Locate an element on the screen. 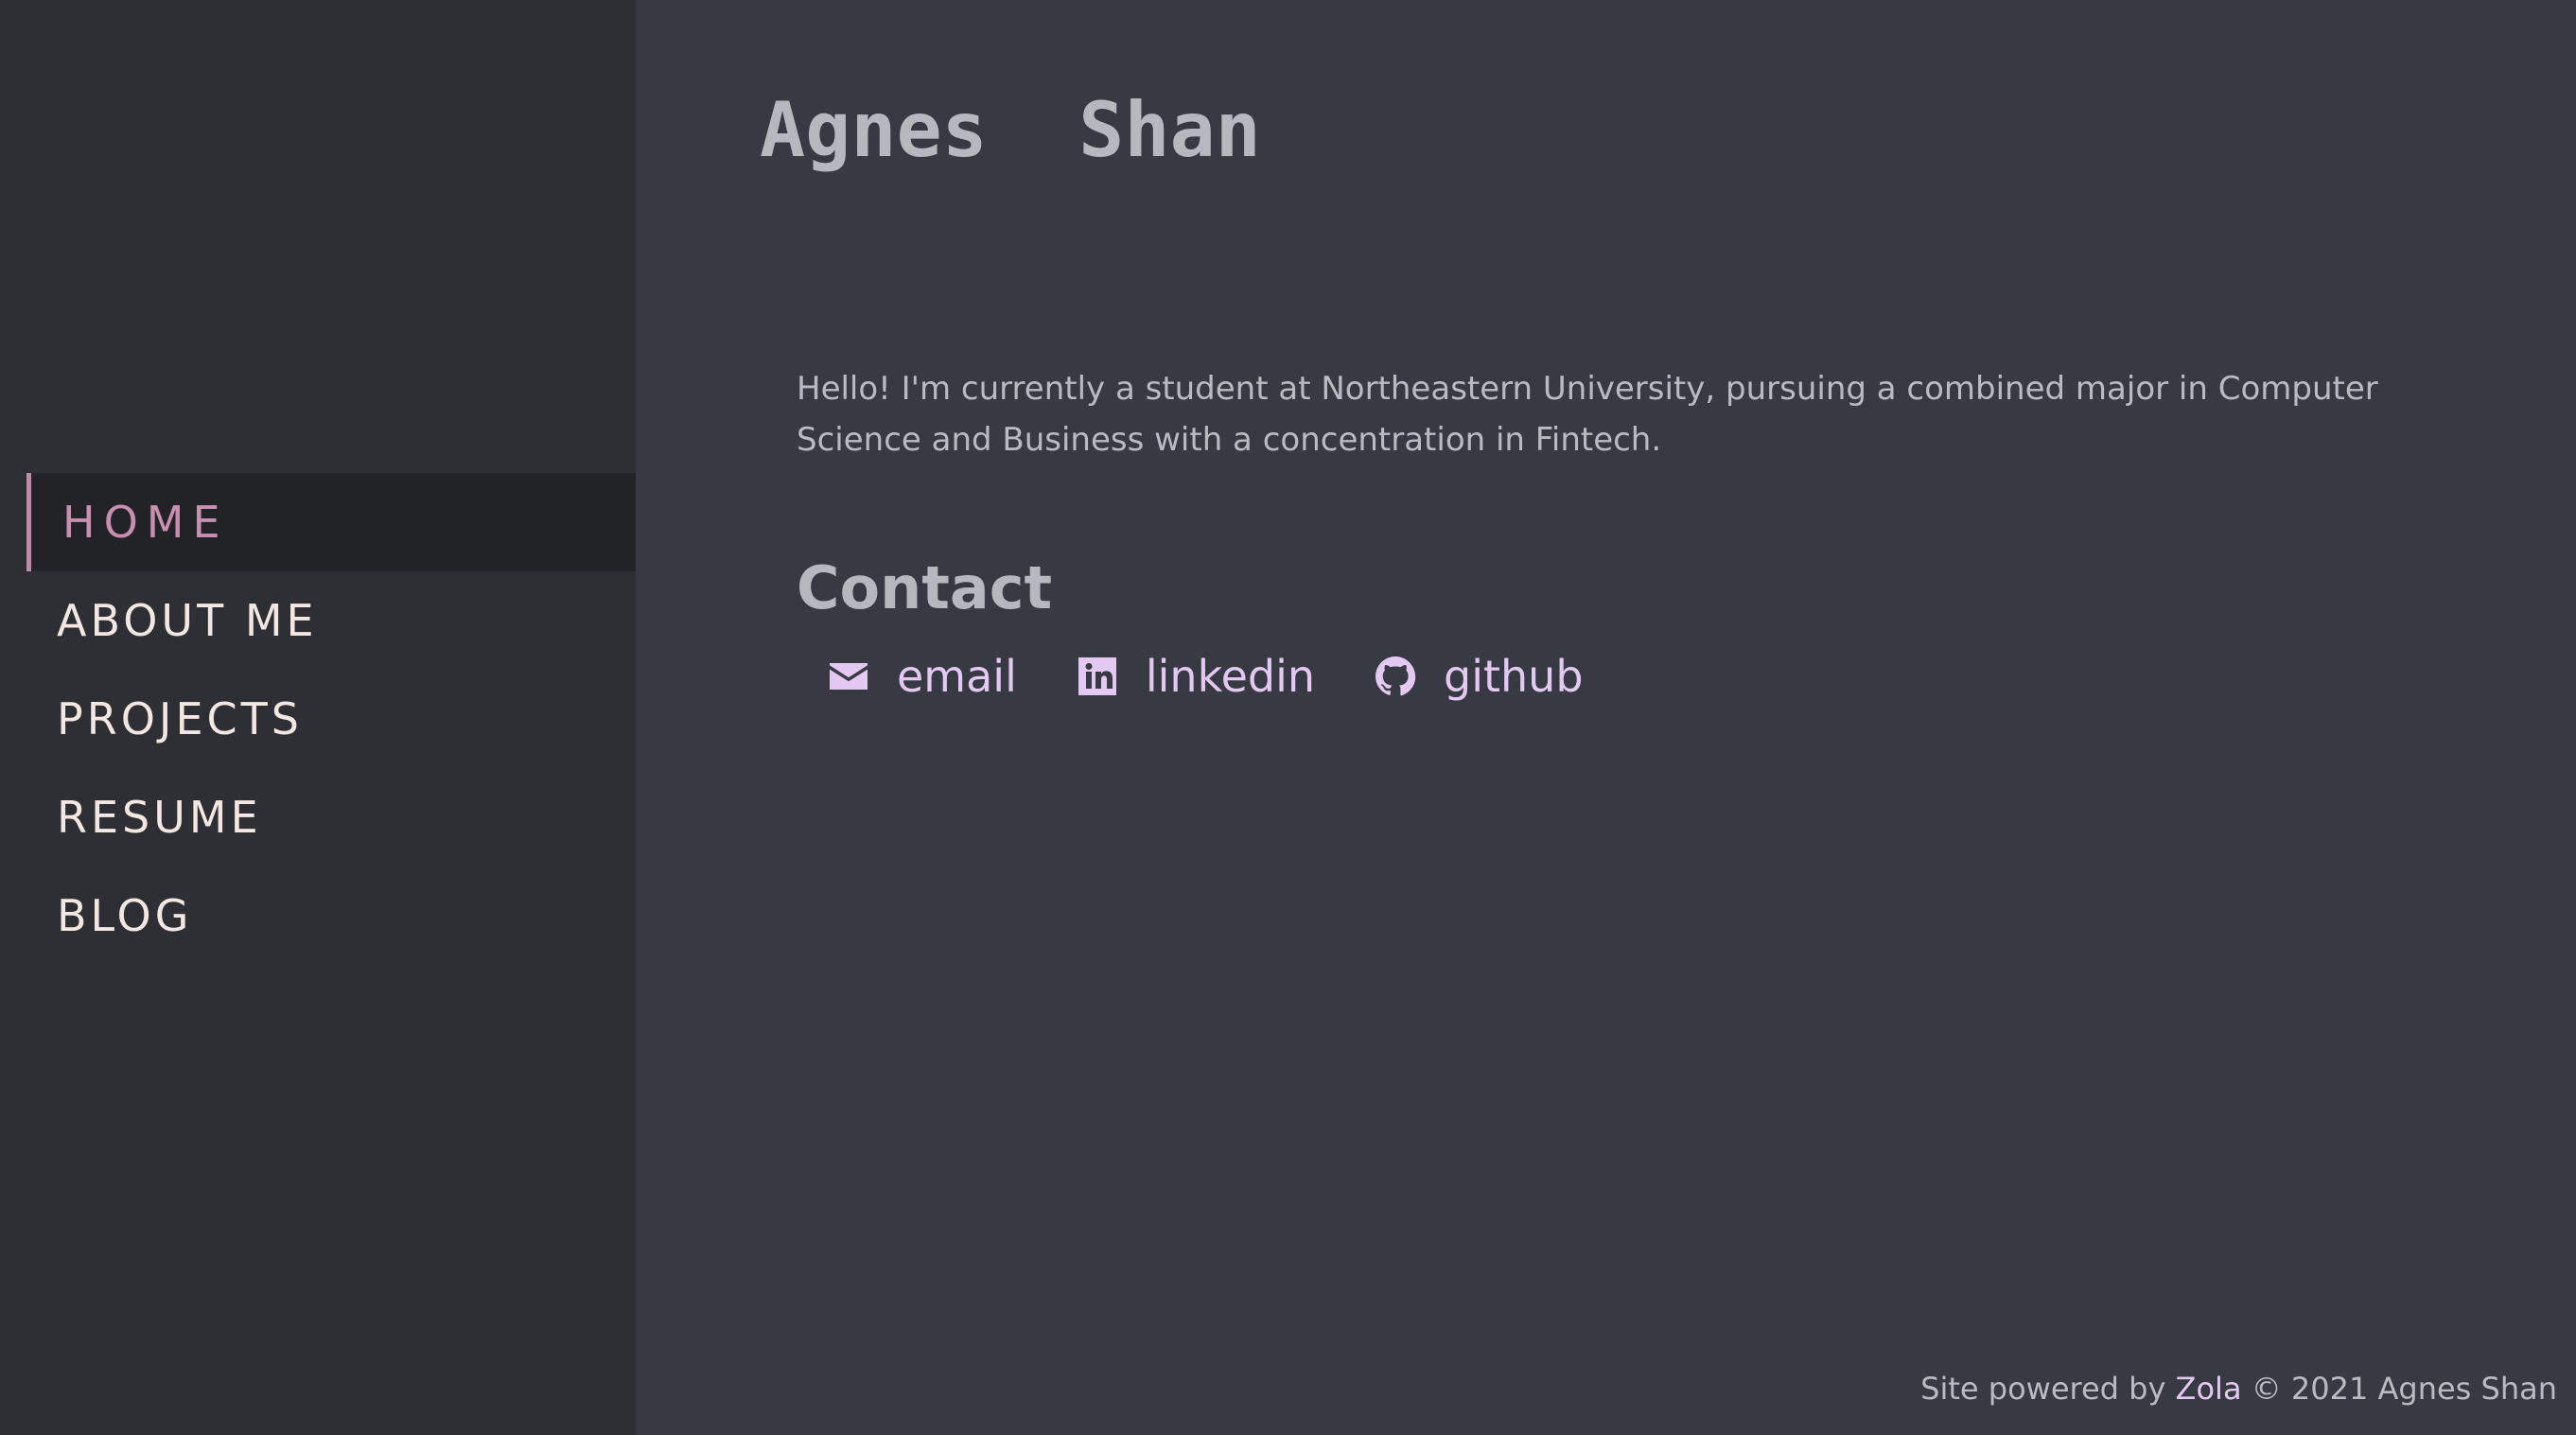 This screenshot has height=1435, width=2576. nav-item-blog: BLOG is located at coordinates (331, 915).